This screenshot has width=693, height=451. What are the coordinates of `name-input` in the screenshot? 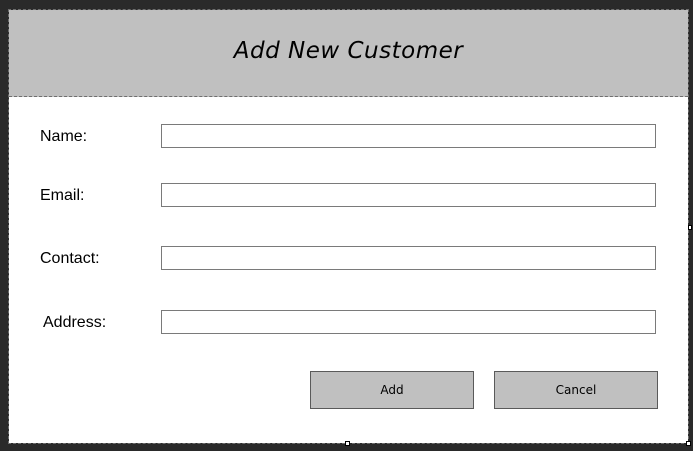 It's located at (408, 136).